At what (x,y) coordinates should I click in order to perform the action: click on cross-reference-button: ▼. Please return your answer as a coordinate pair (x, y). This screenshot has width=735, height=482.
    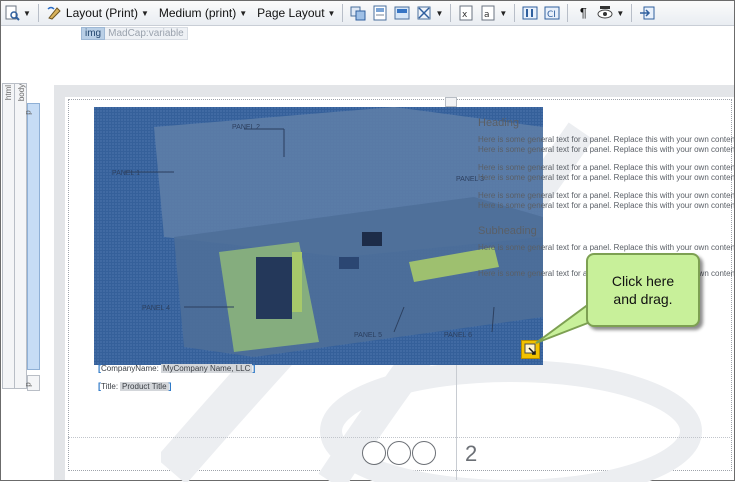
    Looking at the image, I should click on (429, 13).